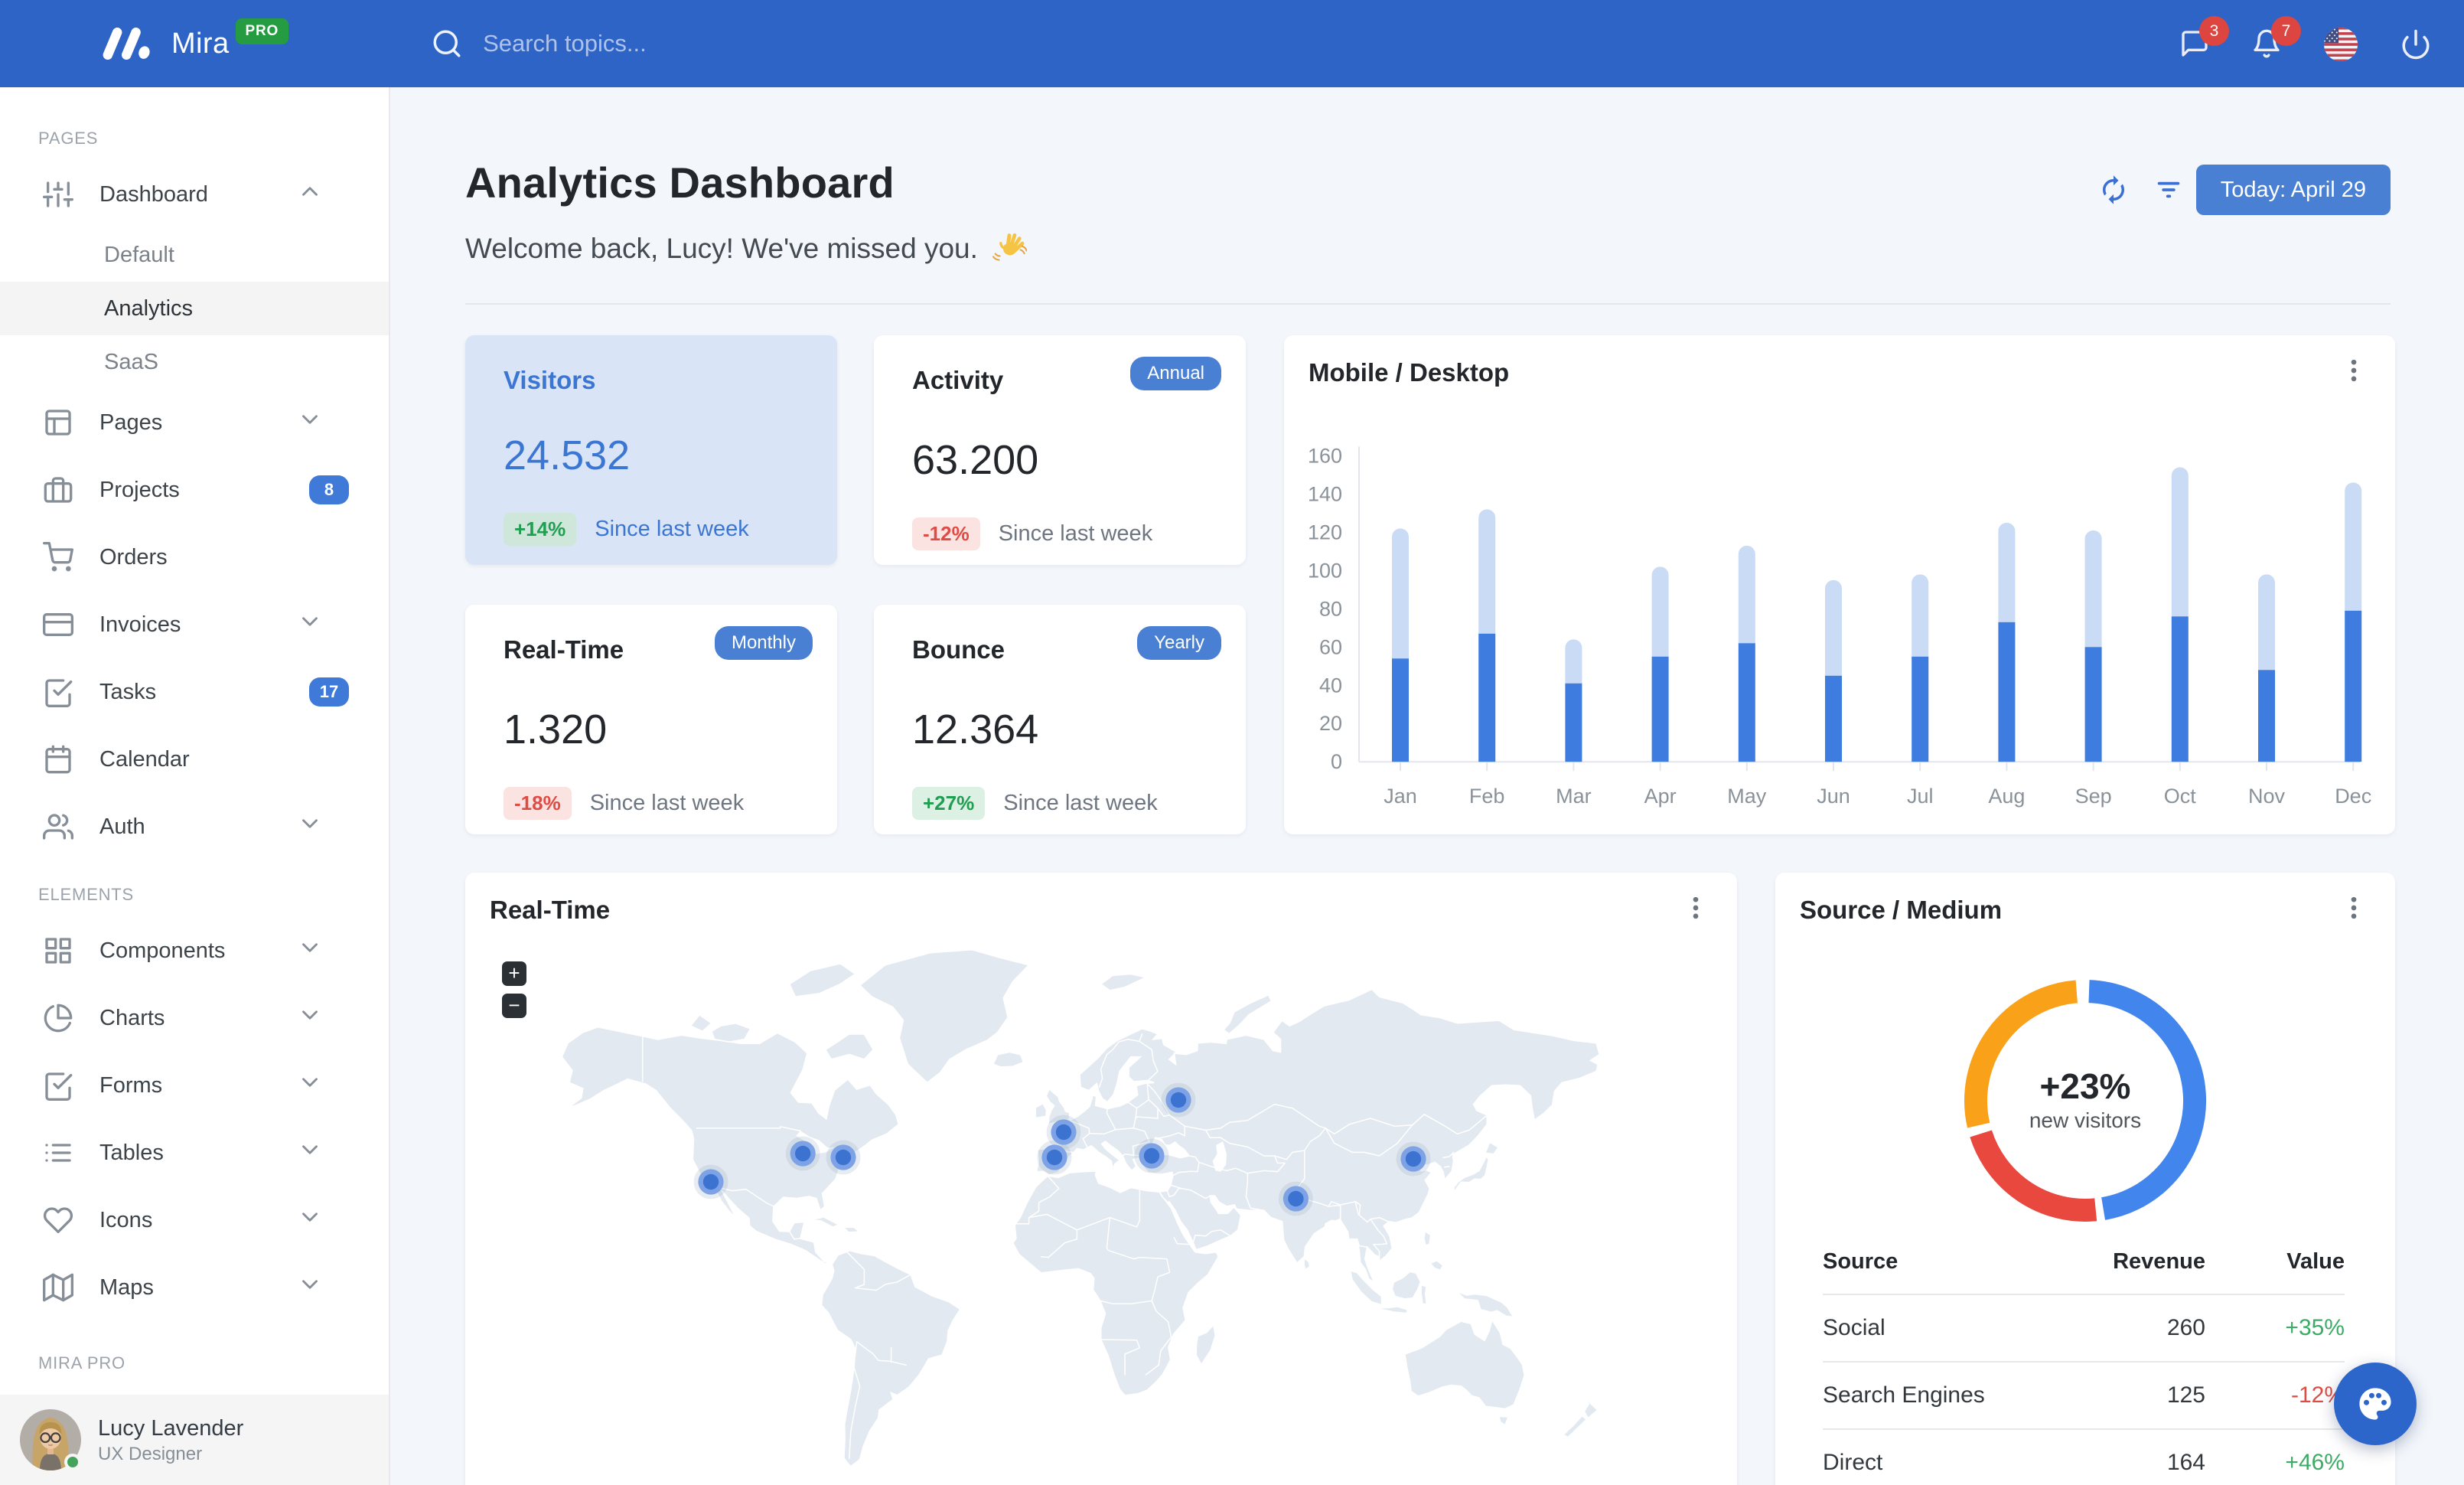 This screenshot has height=1485, width=2464. I want to click on sidebar-item-tasks: Tasks 17, so click(194, 692).